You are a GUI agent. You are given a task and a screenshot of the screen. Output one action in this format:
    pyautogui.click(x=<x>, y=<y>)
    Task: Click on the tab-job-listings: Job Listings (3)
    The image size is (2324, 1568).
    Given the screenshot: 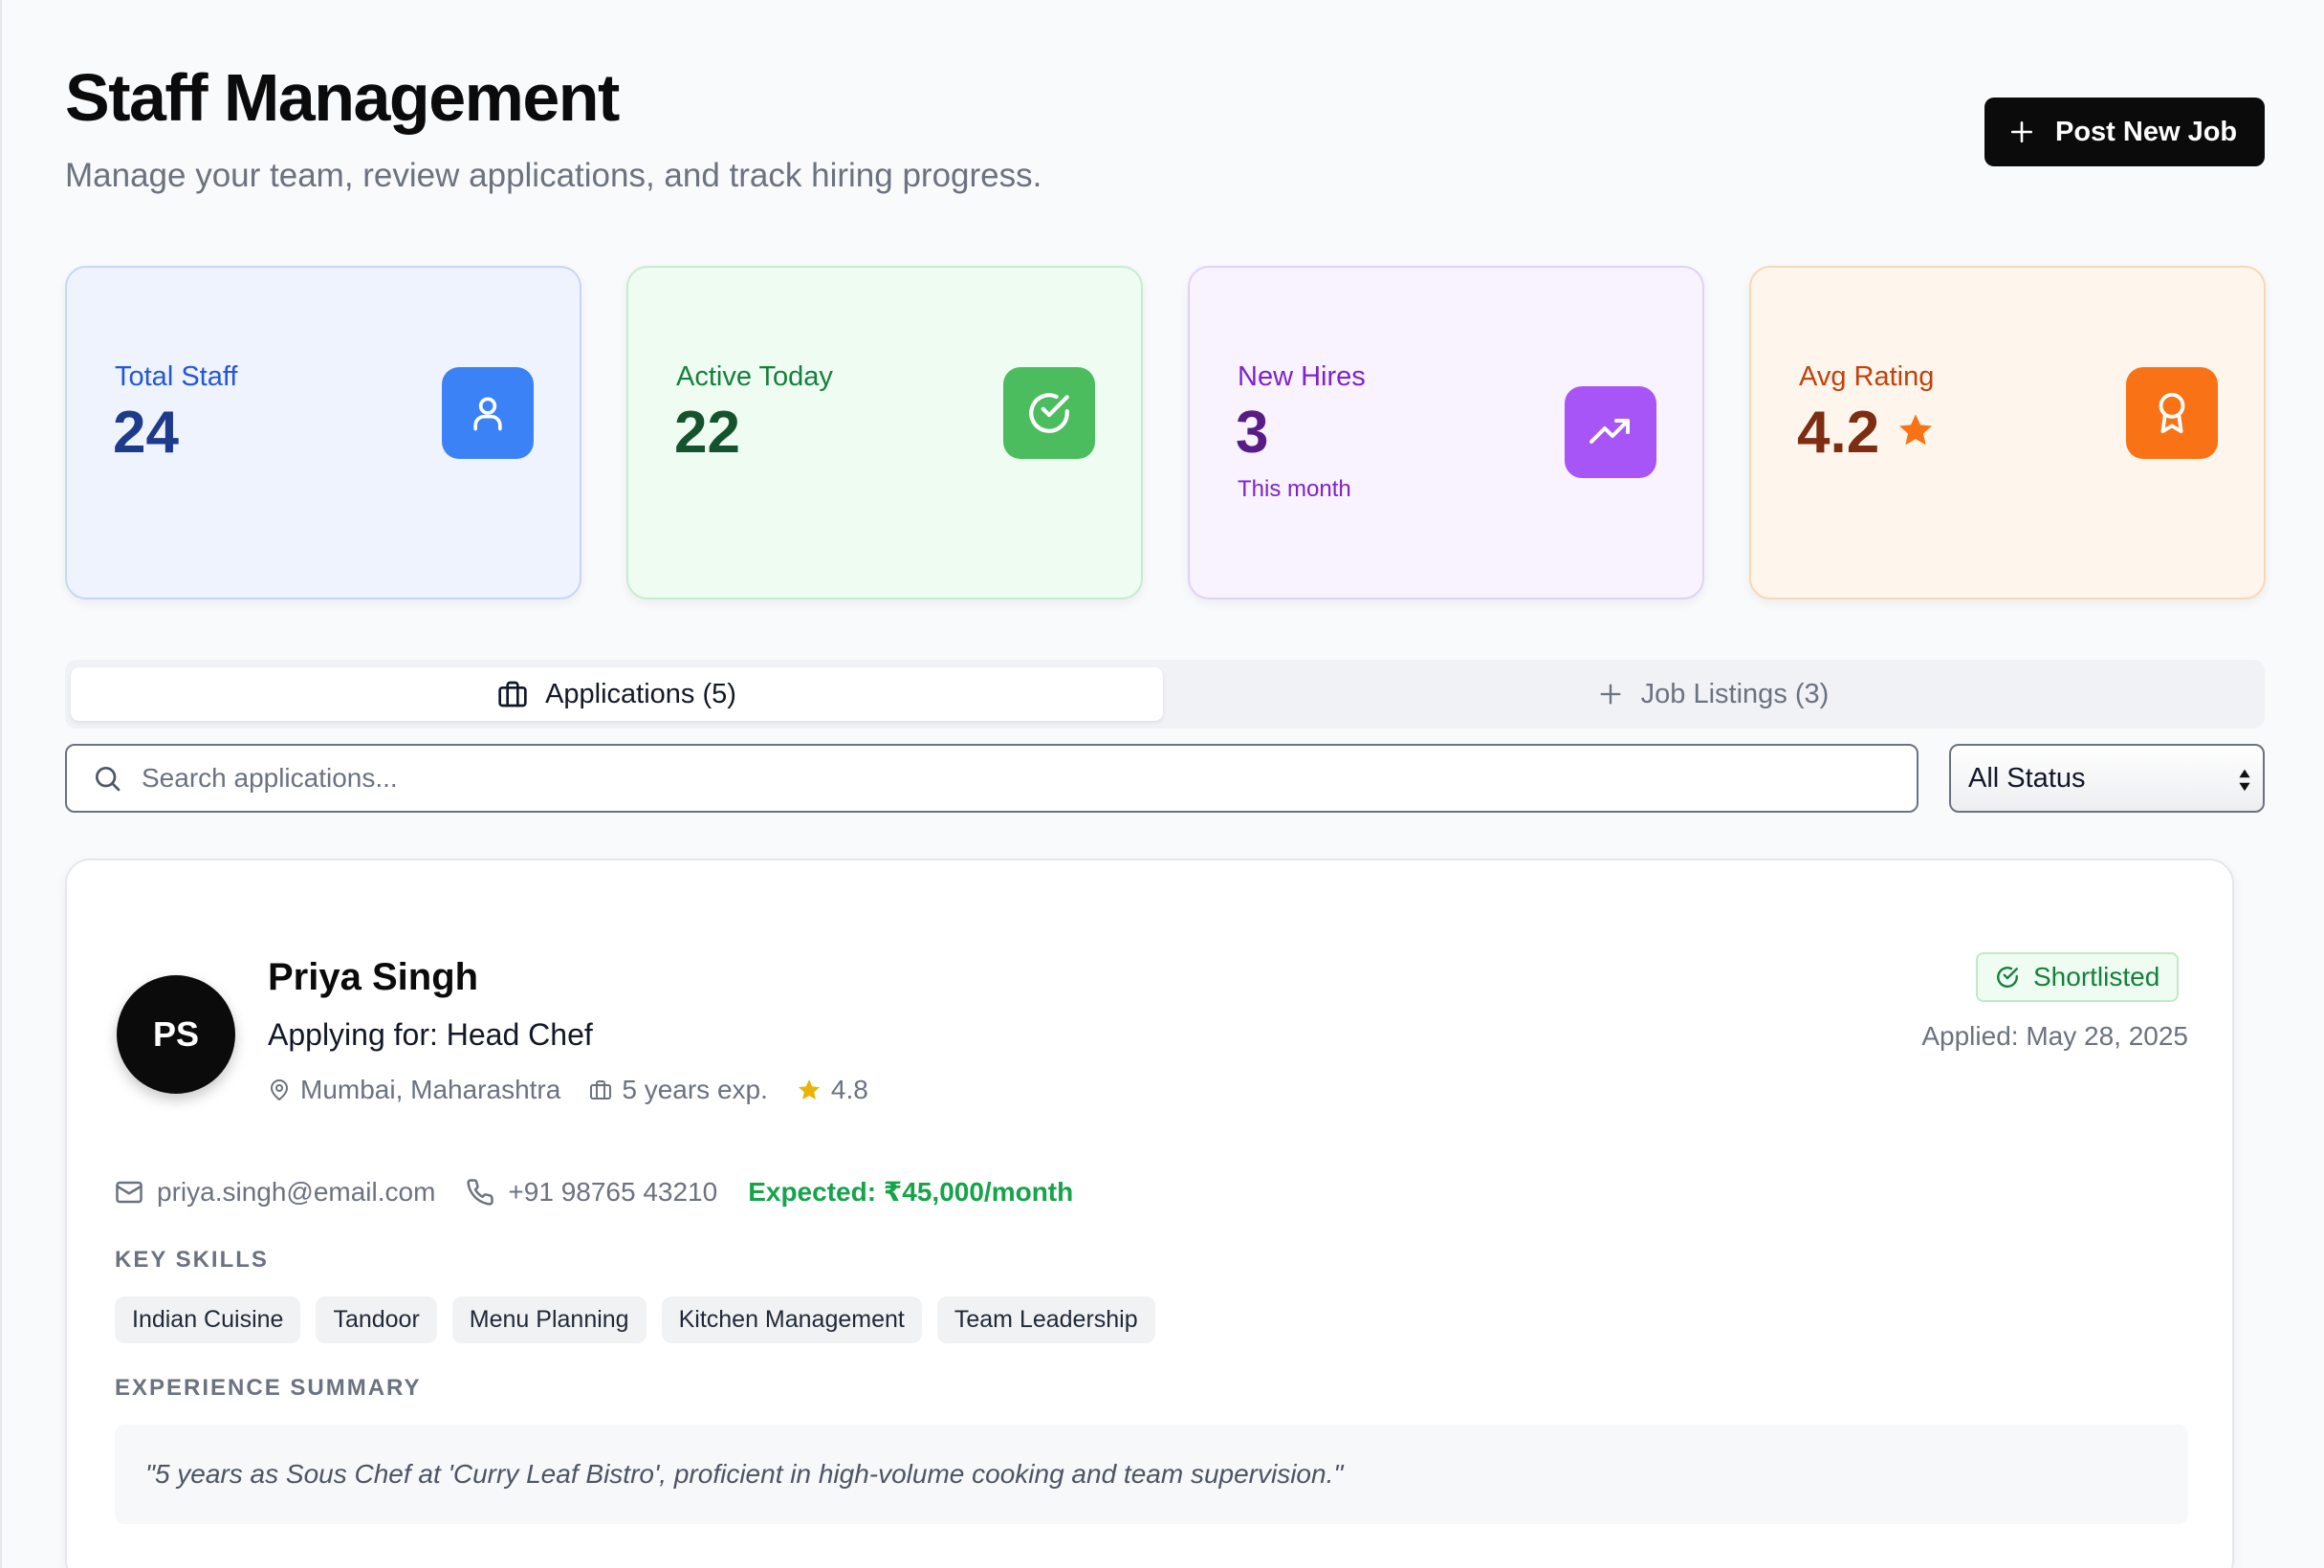 What is the action you would take?
    pyautogui.click(x=1713, y=694)
    